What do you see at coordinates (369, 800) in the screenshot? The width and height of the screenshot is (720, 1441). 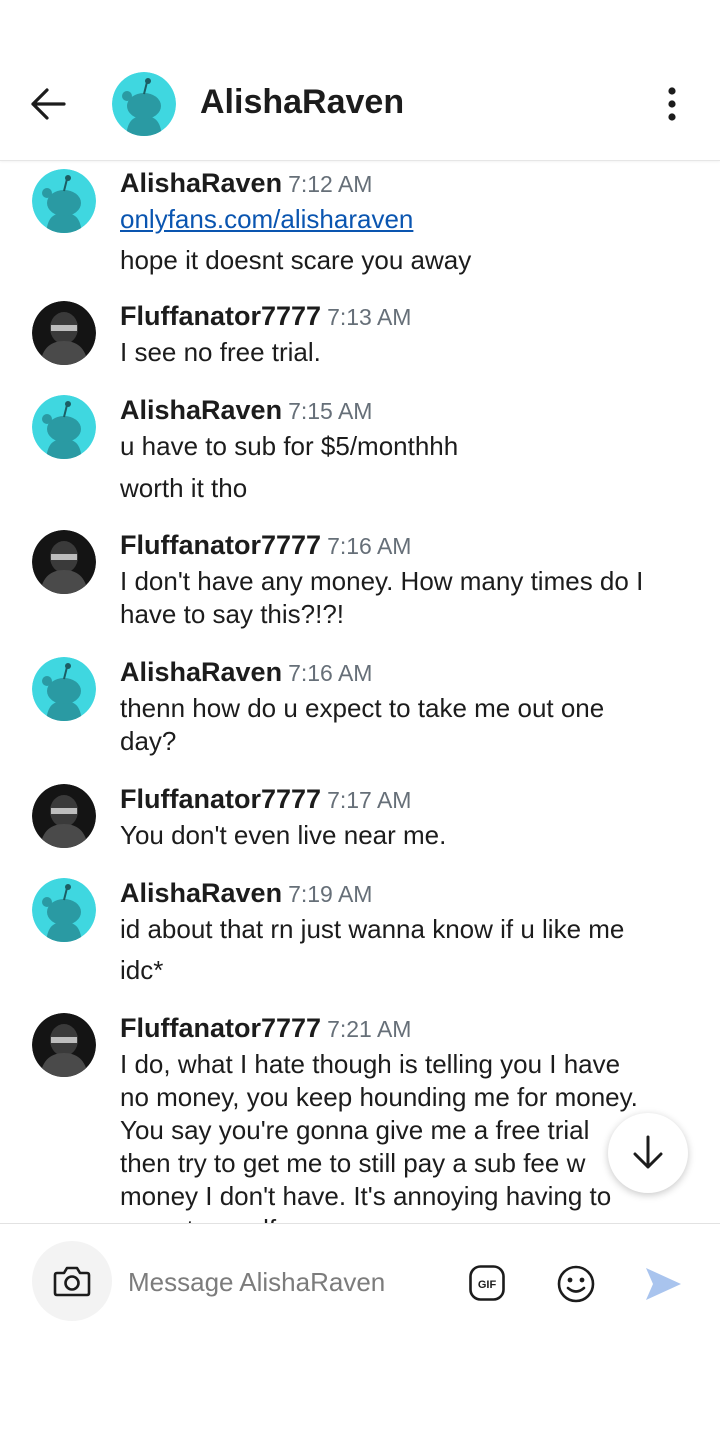 I see `message-time: 7:17 AM` at bounding box center [369, 800].